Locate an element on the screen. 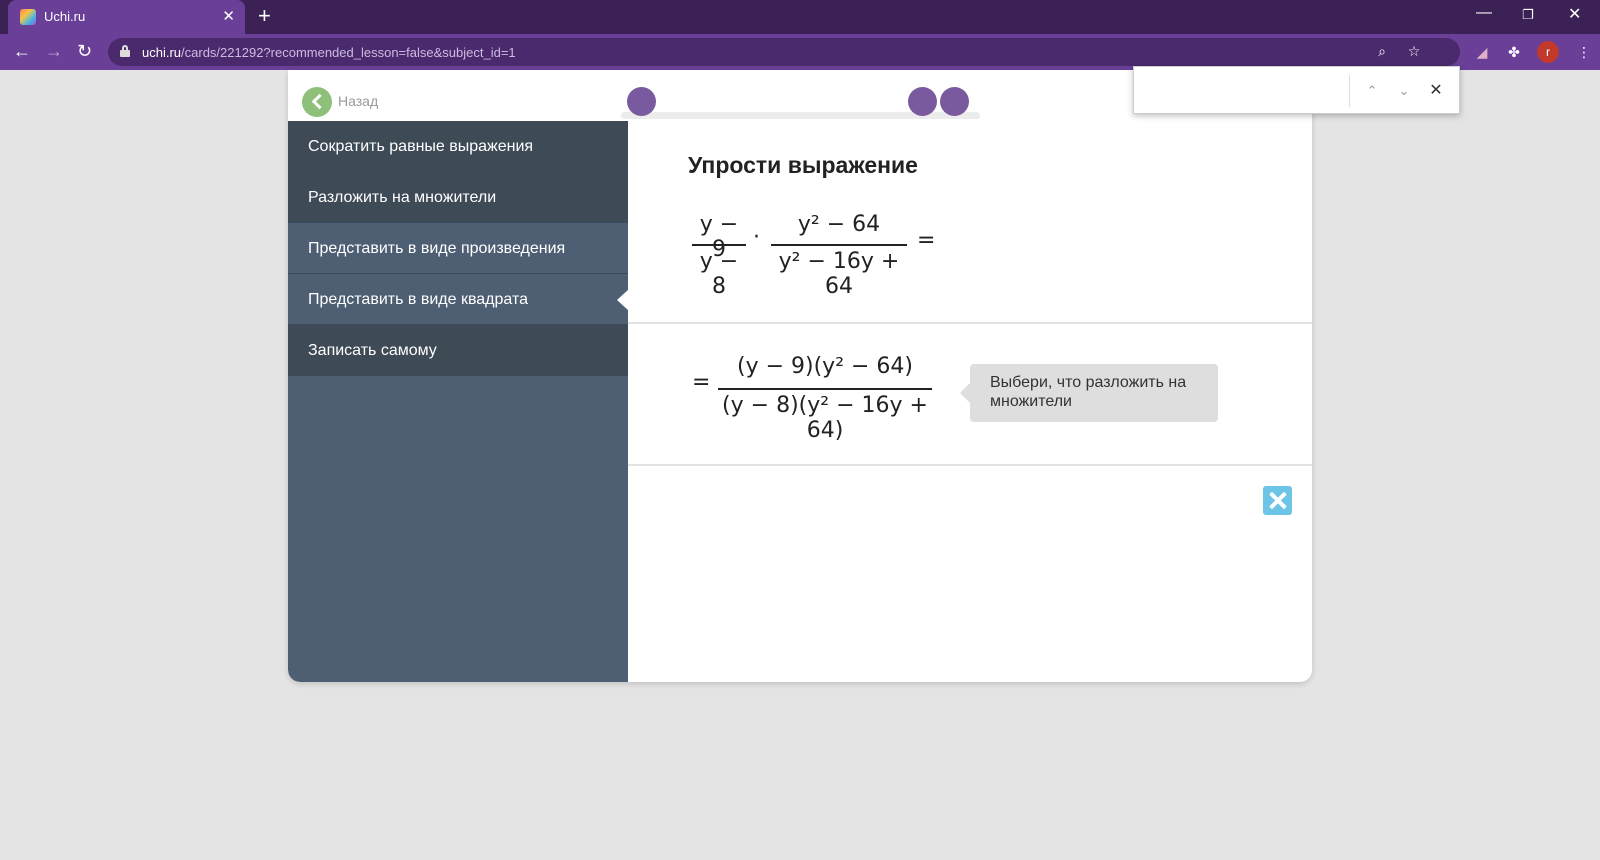 This screenshot has height=860, width=1600. combined-denominator: (y − 8)(y² − 16y + 64) is located at coordinates (825, 418).